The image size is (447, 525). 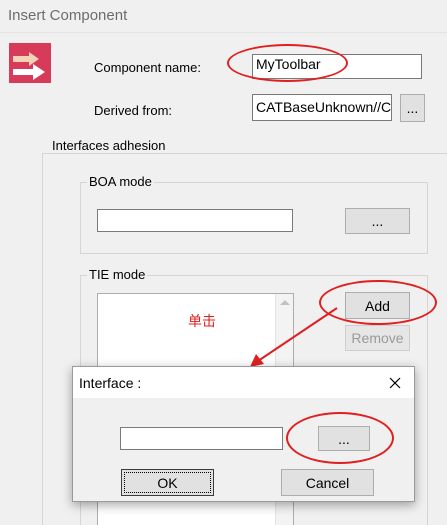 I want to click on dialog-ok-button: OK, so click(x=167, y=482).